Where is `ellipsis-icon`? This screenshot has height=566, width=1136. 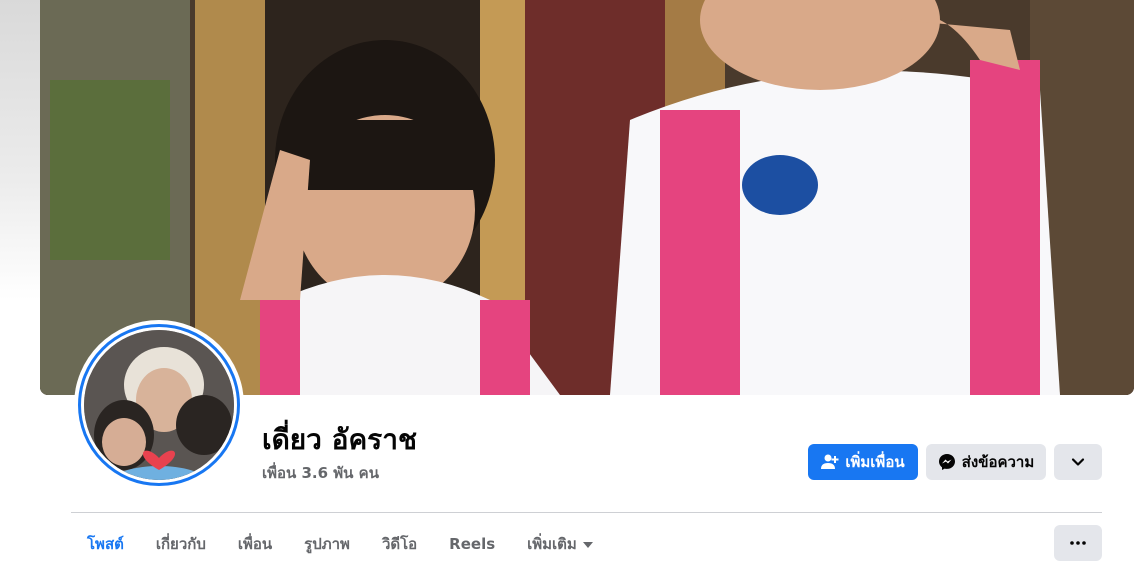 ellipsis-icon is located at coordinates (1078, 543).